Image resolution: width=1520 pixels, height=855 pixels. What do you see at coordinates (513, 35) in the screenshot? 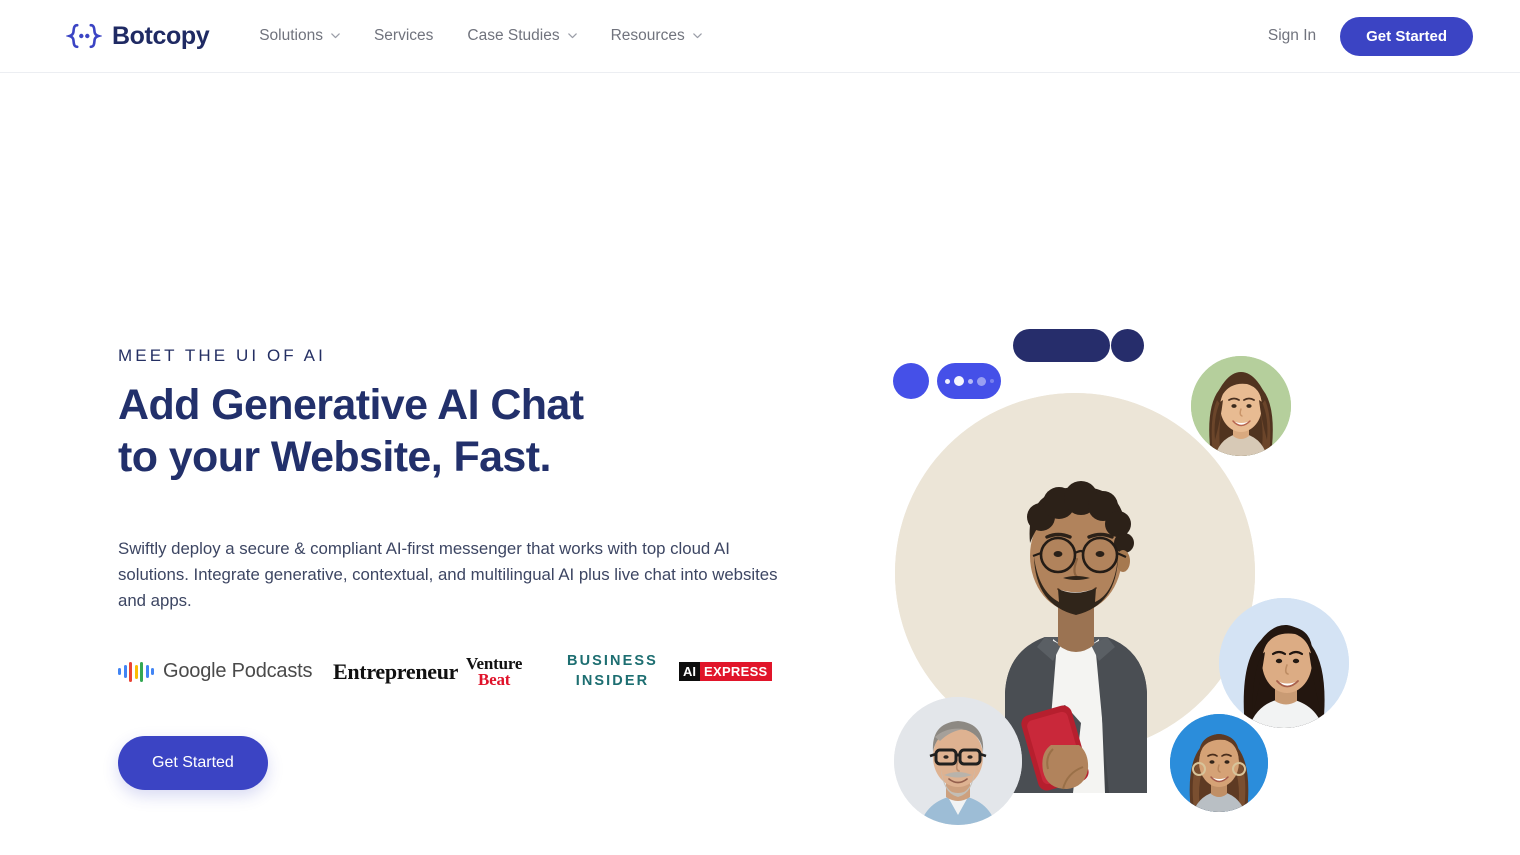
I see `nav-label: Case Studies` at bounding box center [513, 35].